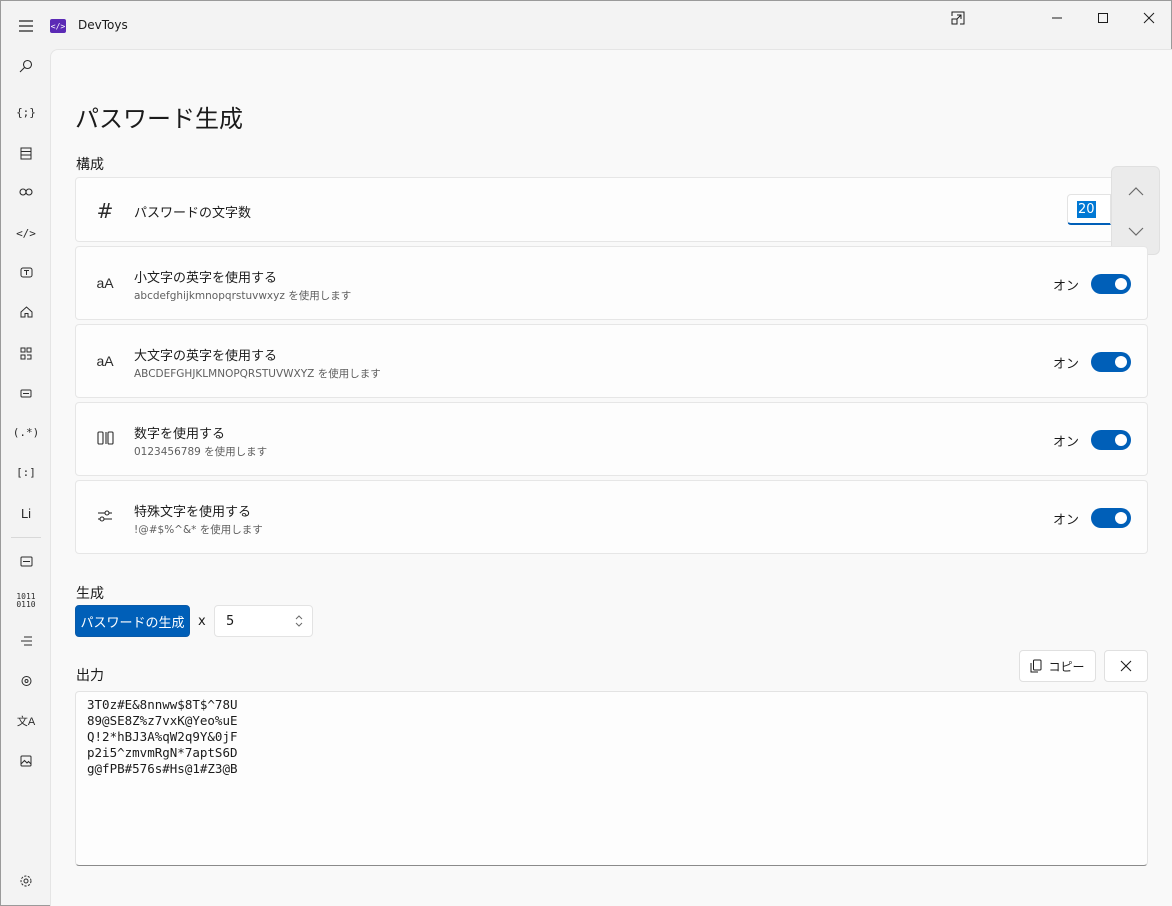 This screenshot has width=1172, height=906. Describe the element at coordinates (26, 112) in the screenshot. I see `converters-icon: {;}` at that location.